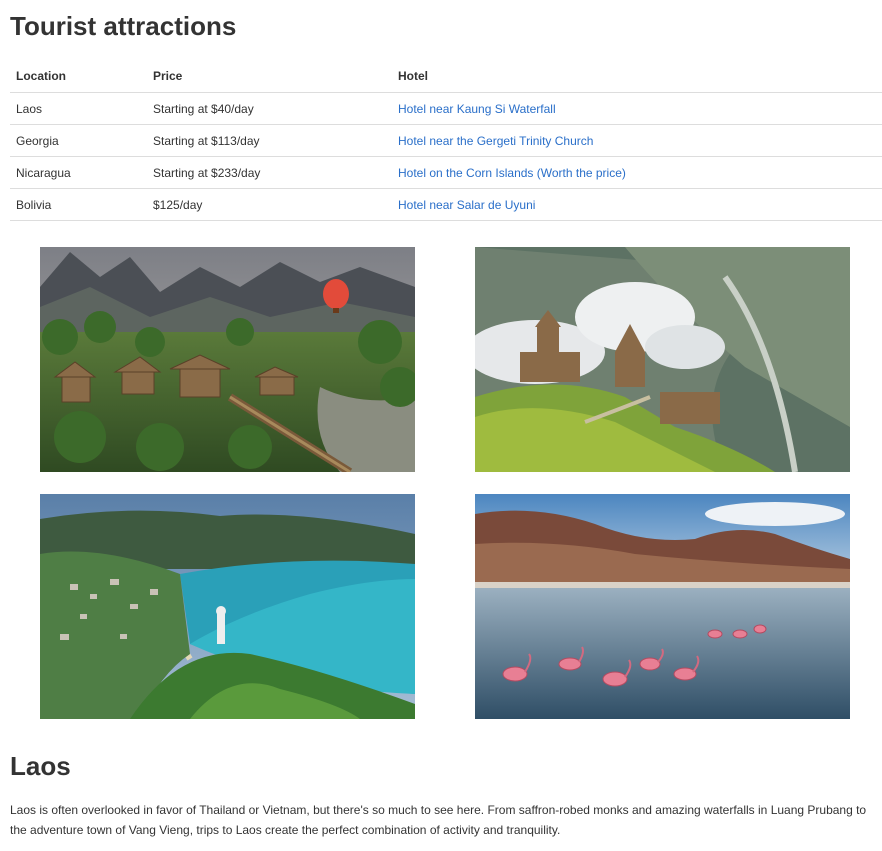  What do you see at coordinates (269, 172) in the screenshot?
I see `price-cell: Starting at $233/day` at bounding box center [269, 172].